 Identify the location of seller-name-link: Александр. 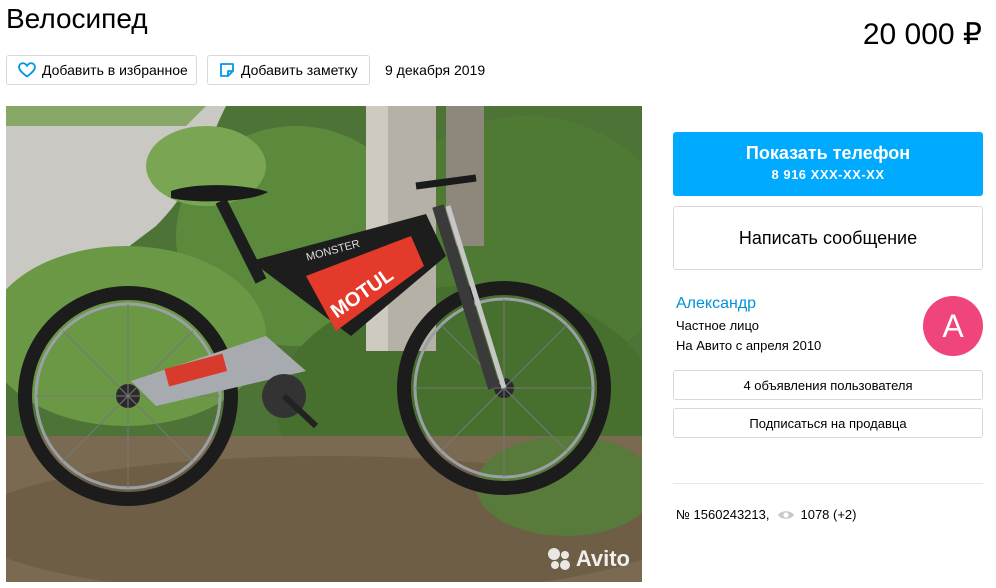
(716, 304).